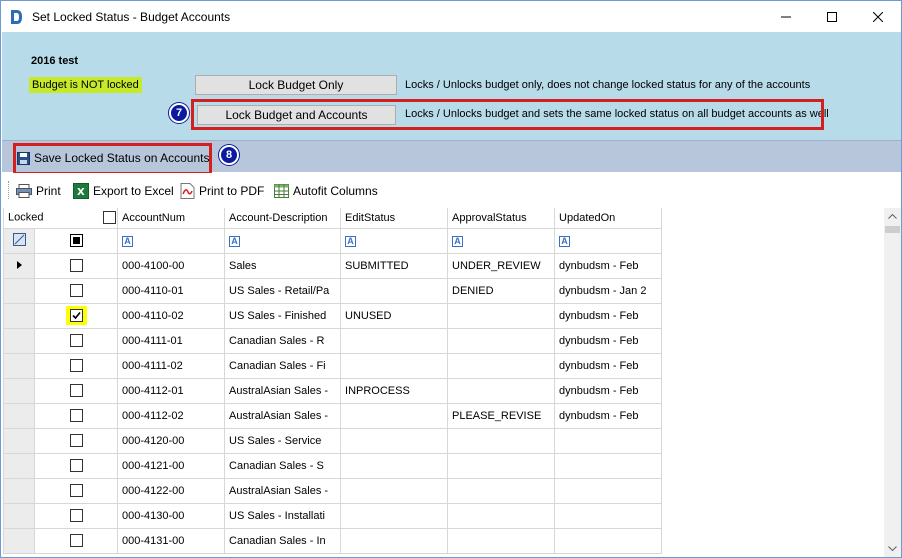 The image size is (902, 558). Describe the element at coordinates (501, 265) in the screenshot. I see `approval-status-cell: UNDER_REVIEW` at that location.